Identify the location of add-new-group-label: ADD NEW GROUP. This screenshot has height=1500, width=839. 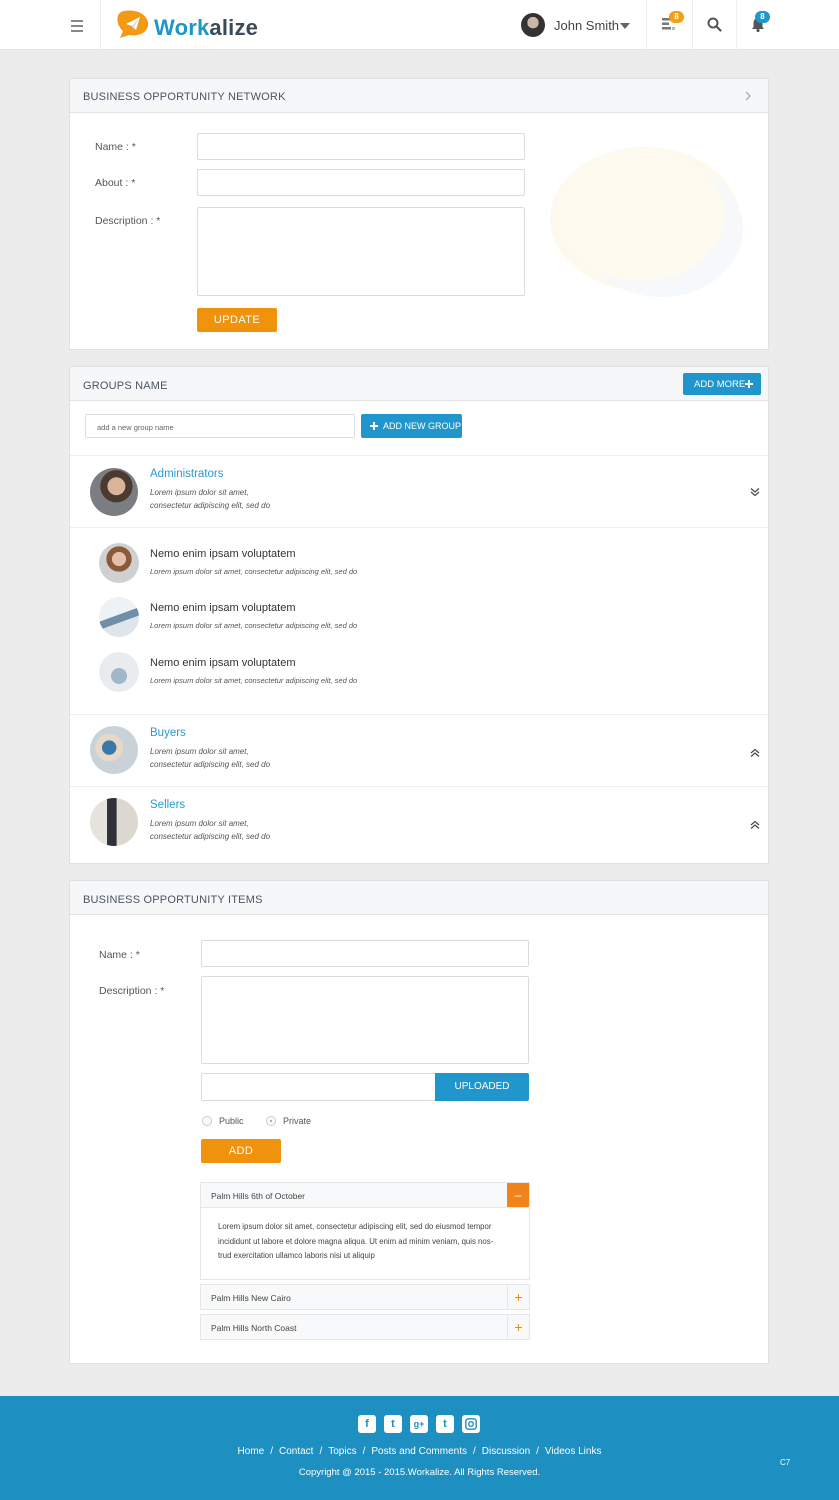
(422, 426).